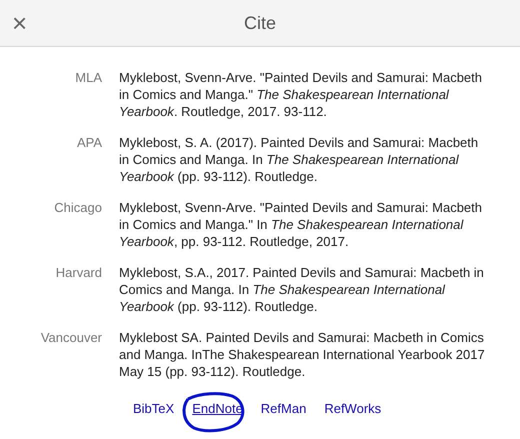 The image size is (520, 439). Describe the element at coordinates (217, 408) in the screenshot. I see `export-link: EndNote` at that location.